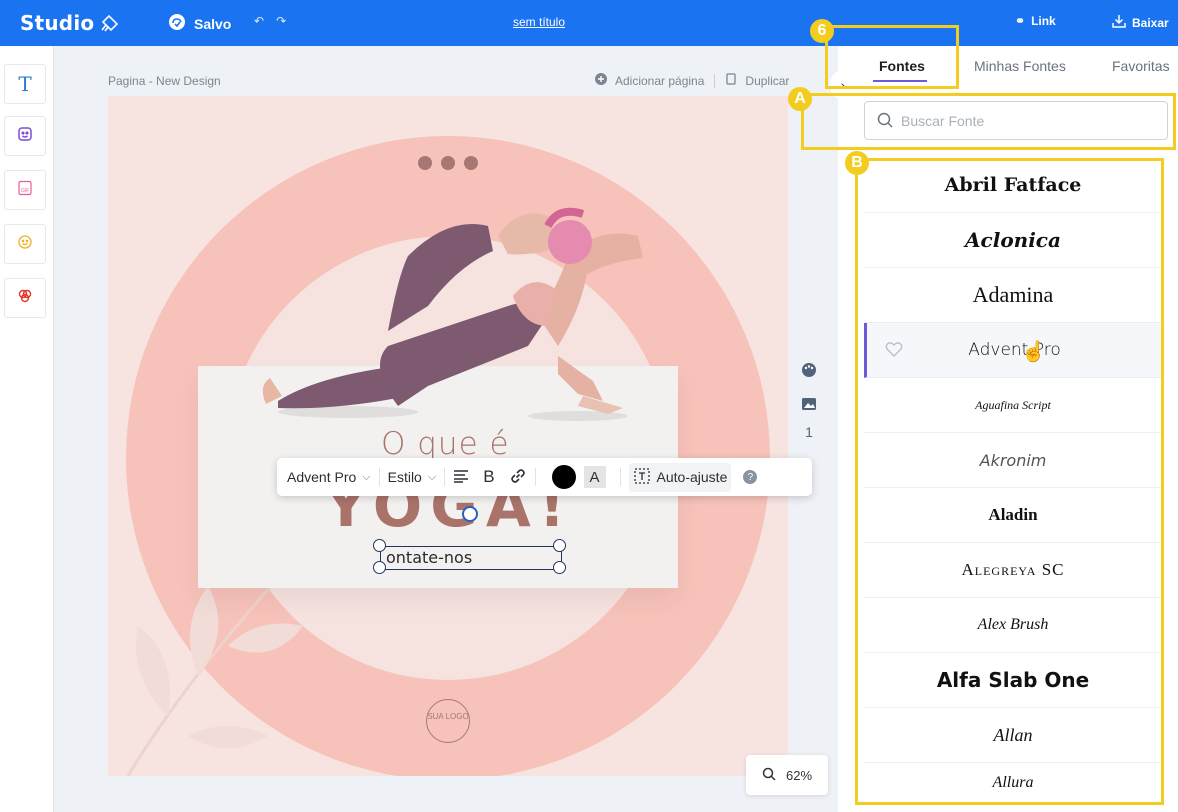 The width and height of the screenshot is (1178, 812). I want to click on saved-status: Salvo, so click(199, 23).